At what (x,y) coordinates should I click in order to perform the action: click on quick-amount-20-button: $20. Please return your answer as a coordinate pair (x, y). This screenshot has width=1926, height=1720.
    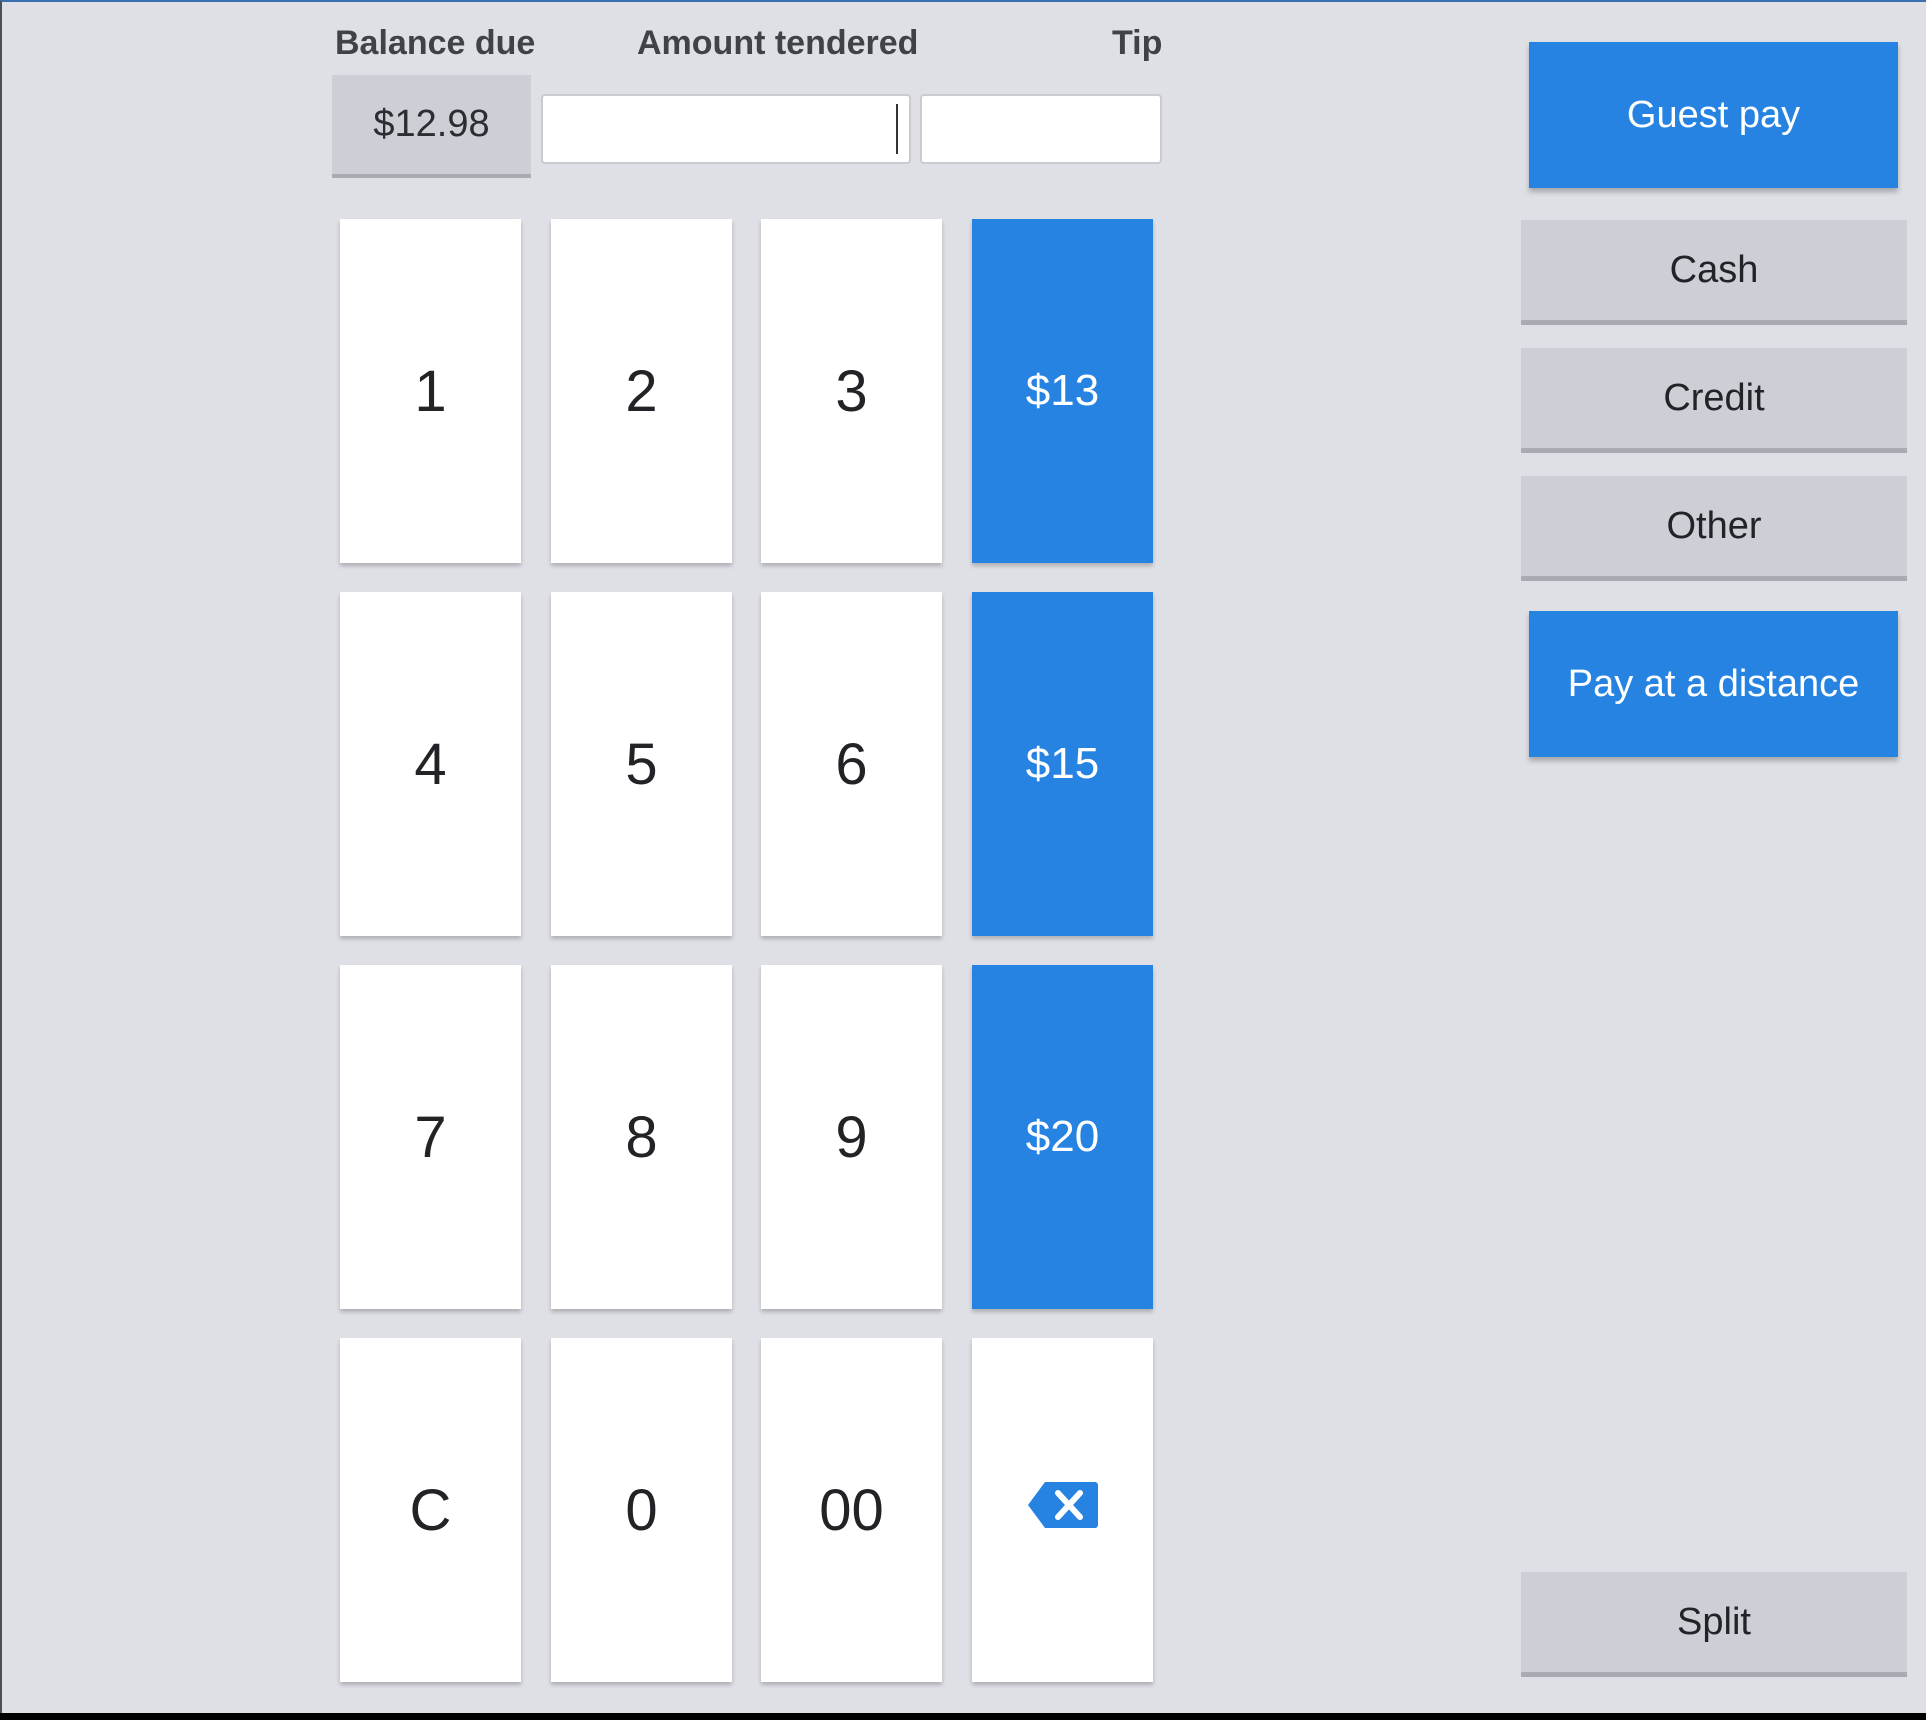
    Looking at the image, I should click on (1062, 1137).